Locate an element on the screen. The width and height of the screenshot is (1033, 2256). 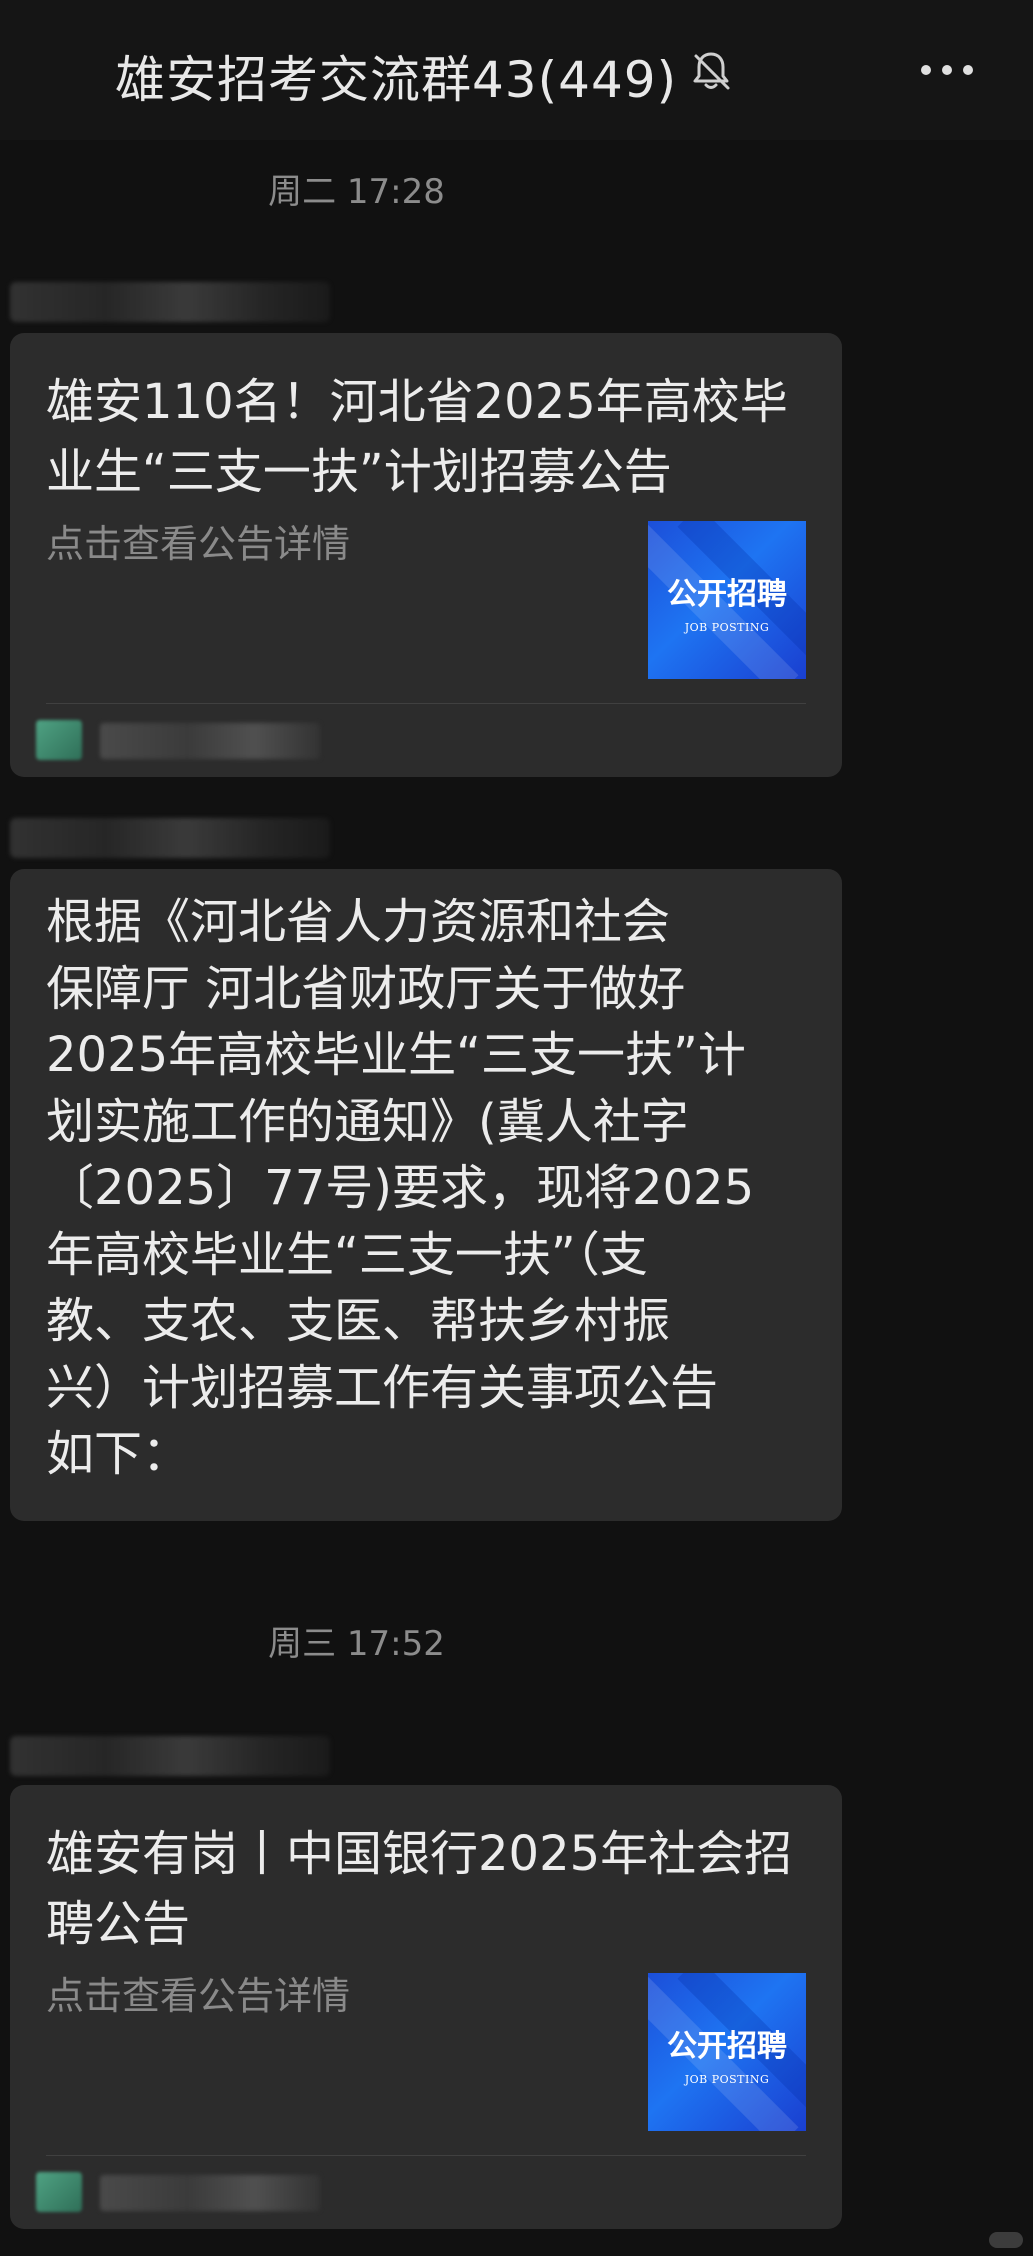
bell-off-icon is located at coordinates (711, 71).